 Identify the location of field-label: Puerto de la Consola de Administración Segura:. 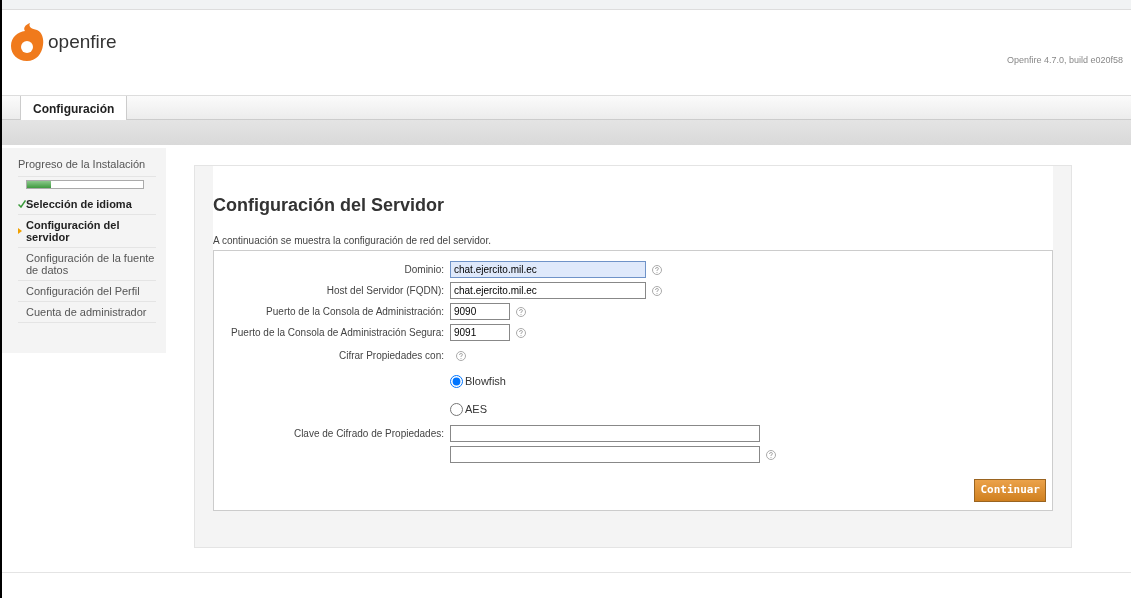
(337, 332).